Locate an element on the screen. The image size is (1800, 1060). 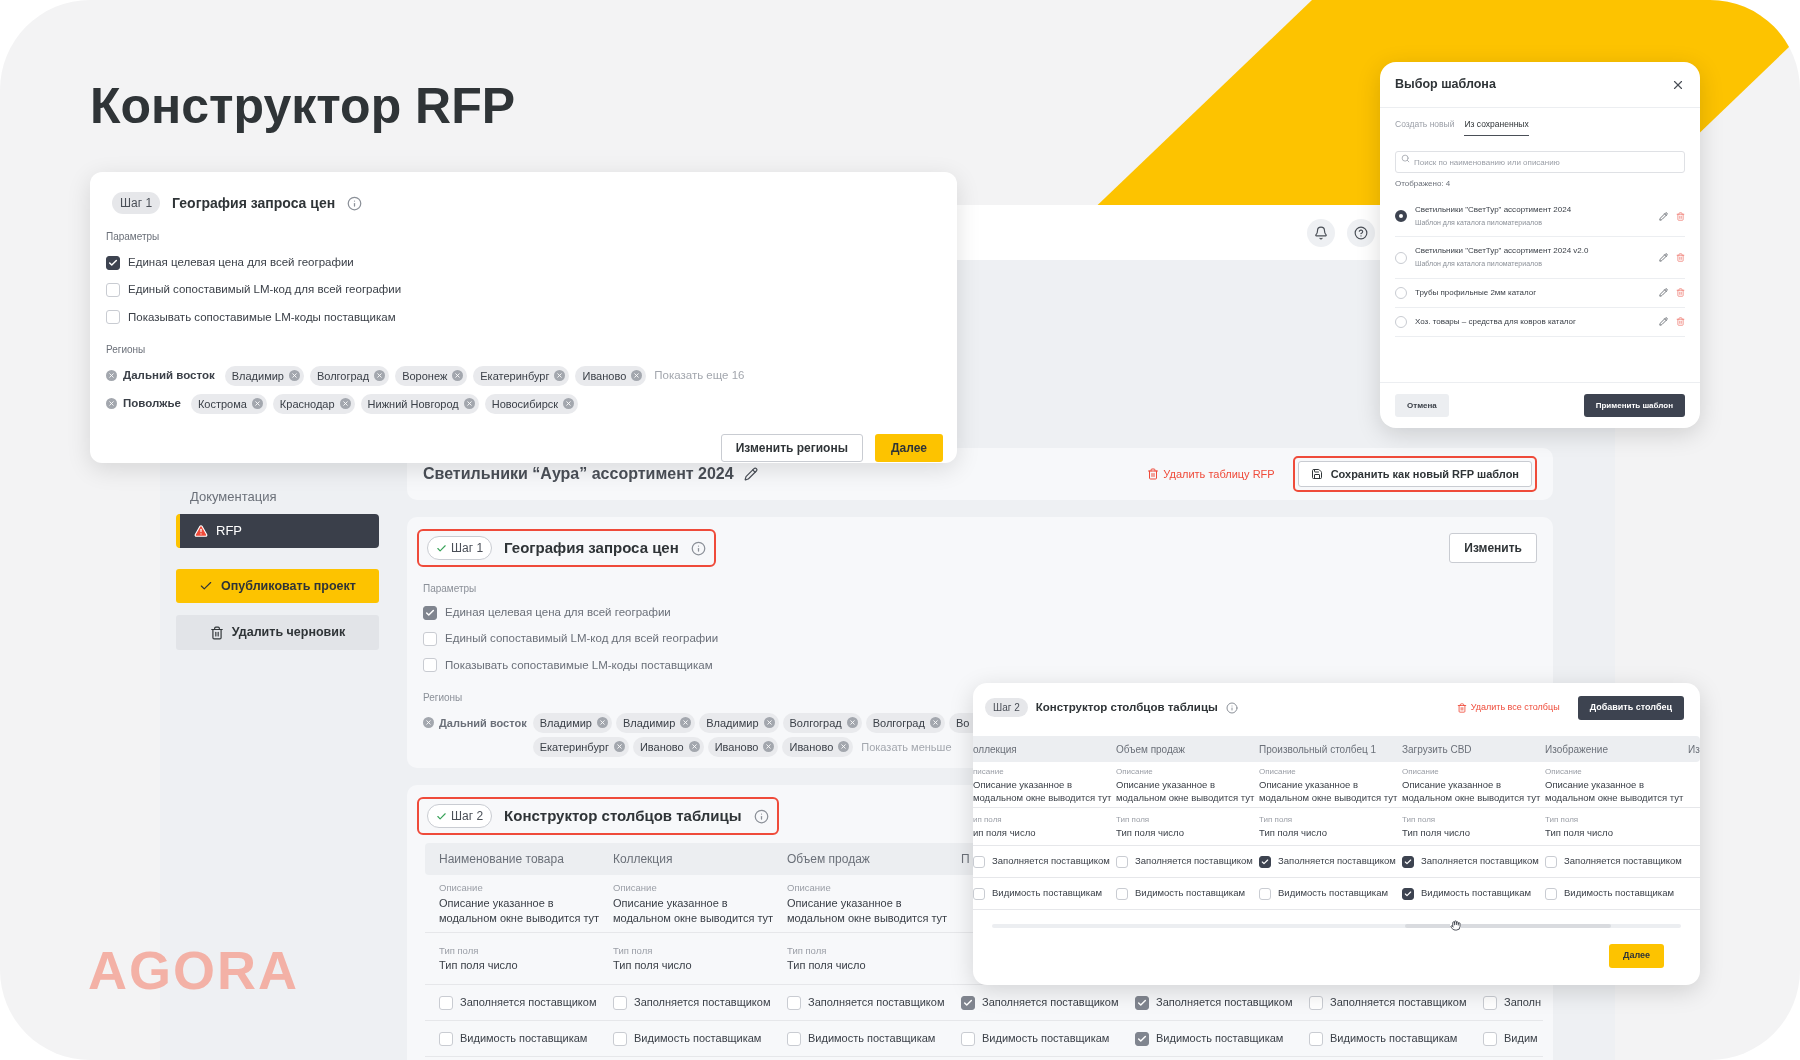
step-label: Шаг 1 is located at coordinates (136, 203).